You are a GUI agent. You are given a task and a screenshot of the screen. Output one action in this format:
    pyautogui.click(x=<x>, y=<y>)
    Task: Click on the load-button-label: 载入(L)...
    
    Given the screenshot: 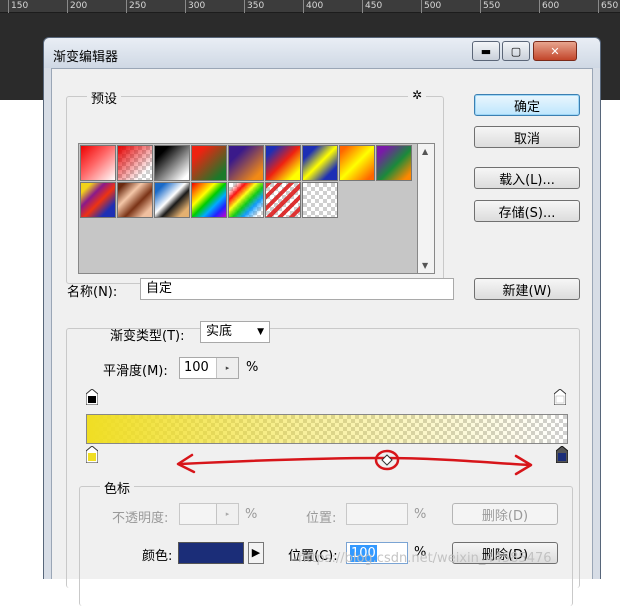 What is the action you would take?
    pyautogui.click(x=527, y=180)
    